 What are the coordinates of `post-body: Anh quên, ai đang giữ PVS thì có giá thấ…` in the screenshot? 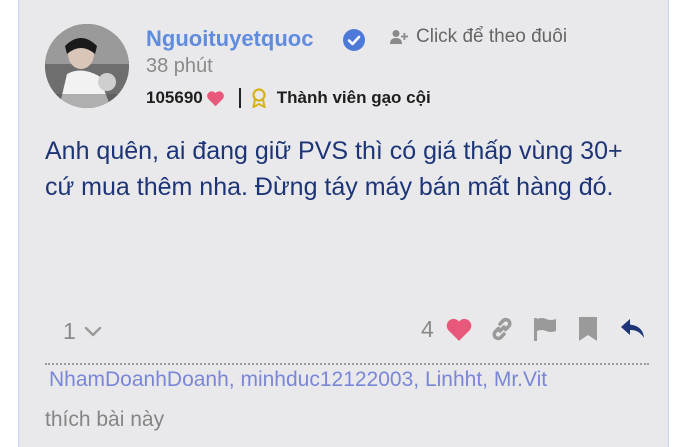 It's located at (334, 169).